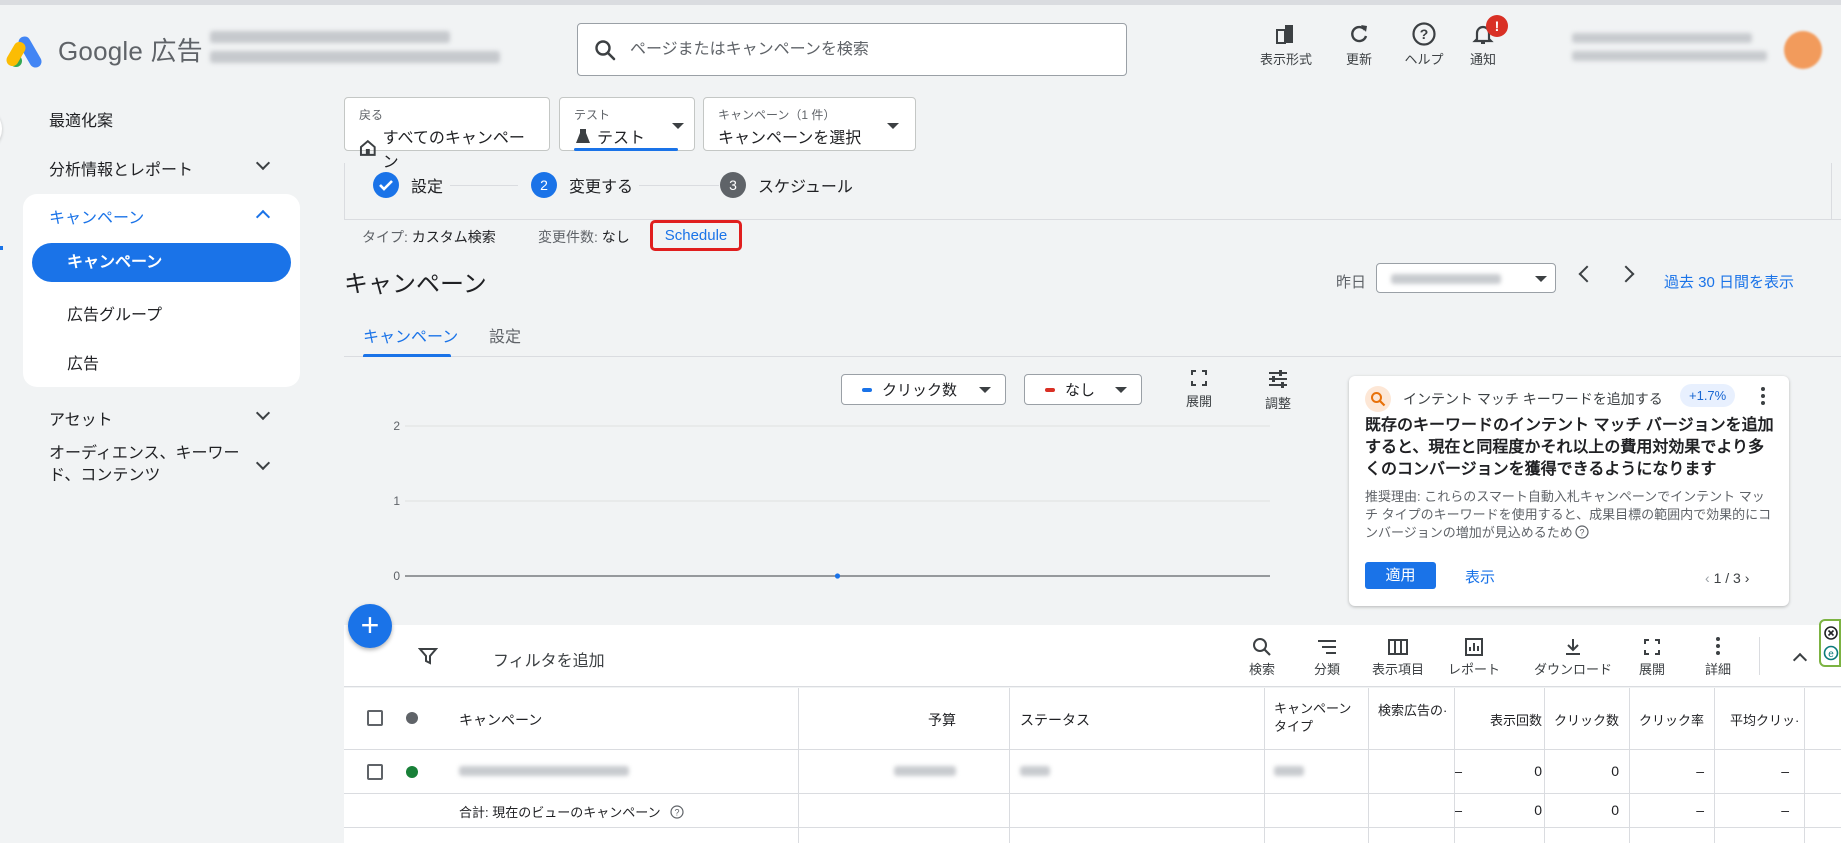 This screenshot has width=1841, height=843. I want to click on row-checkbox, so click(375, 772).